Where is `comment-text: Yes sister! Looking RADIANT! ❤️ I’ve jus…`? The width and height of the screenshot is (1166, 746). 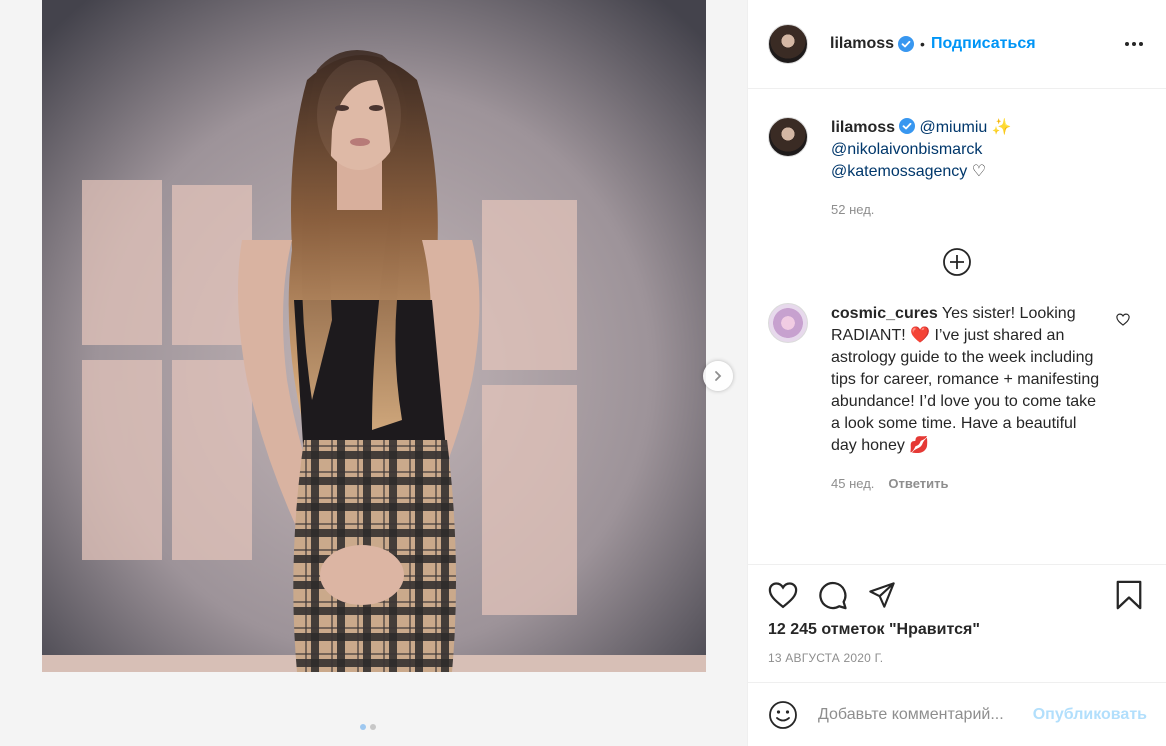
comment-text: Yes sister! Looking RADIANT! ❤️ I’ve jus… is located at coordinates (965, 379).